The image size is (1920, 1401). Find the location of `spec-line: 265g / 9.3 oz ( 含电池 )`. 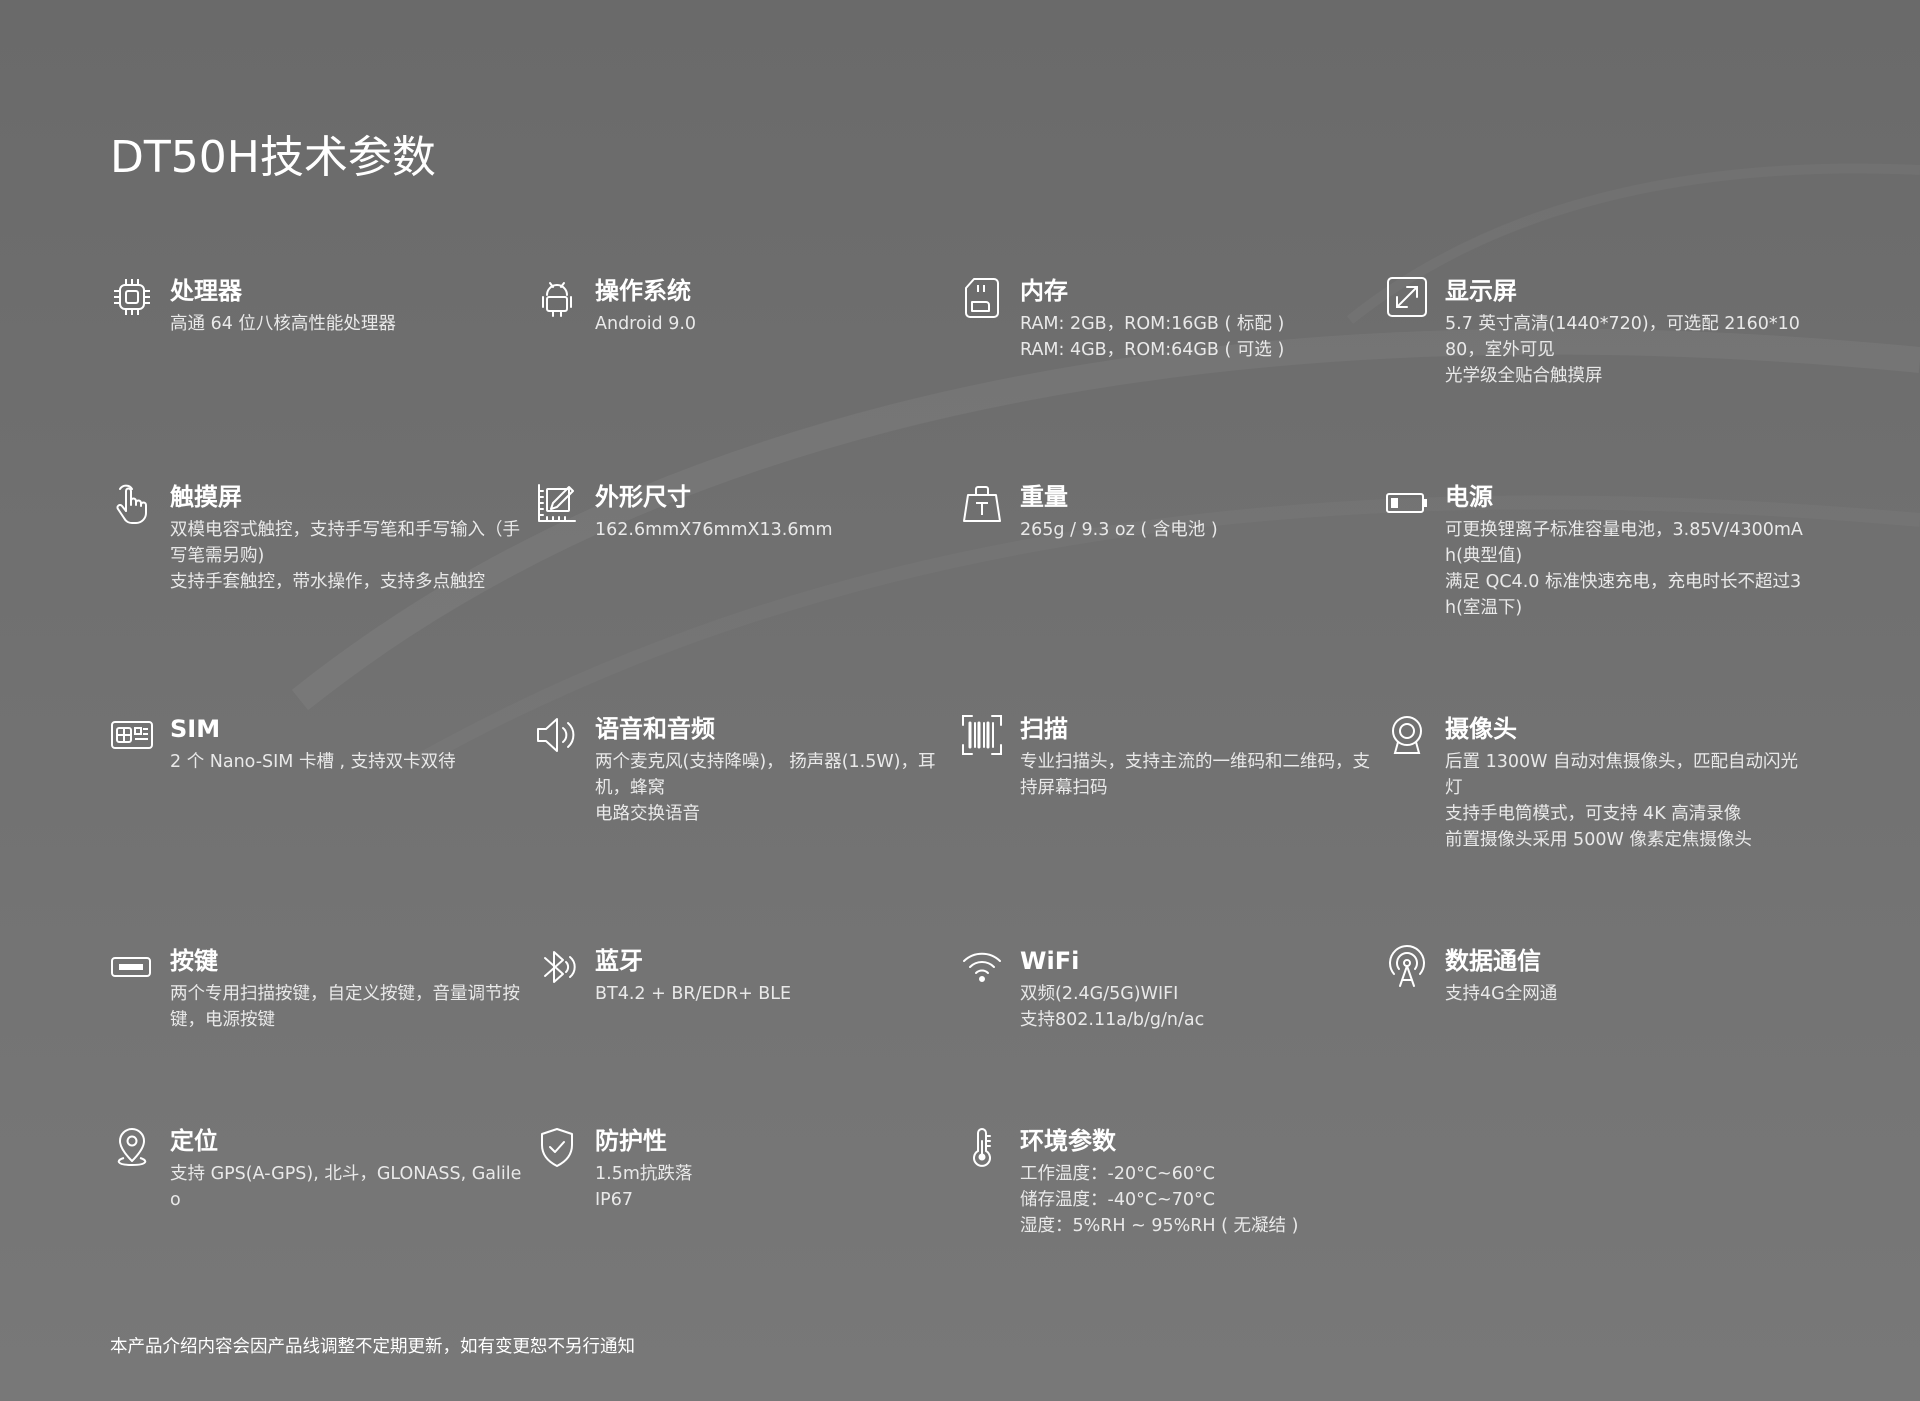

spec-line: 265g / 9.3 oz ( 含电池 ) is located at coordinates (1119, 530).